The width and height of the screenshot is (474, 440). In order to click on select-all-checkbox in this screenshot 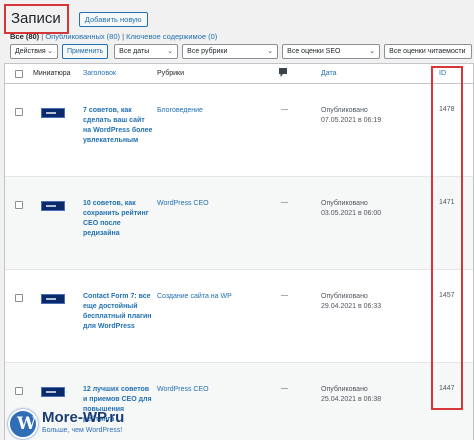, I will do `click(19, 74)`.